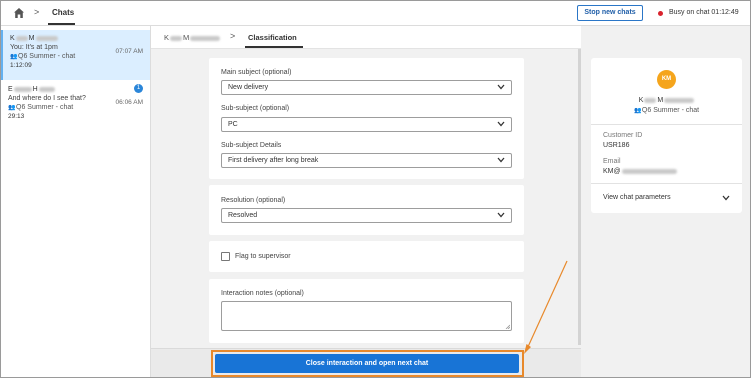  Describe the element at coordinates (623, 135) in the screenshot. I see `customer-id-label: Customer ID` at that location.